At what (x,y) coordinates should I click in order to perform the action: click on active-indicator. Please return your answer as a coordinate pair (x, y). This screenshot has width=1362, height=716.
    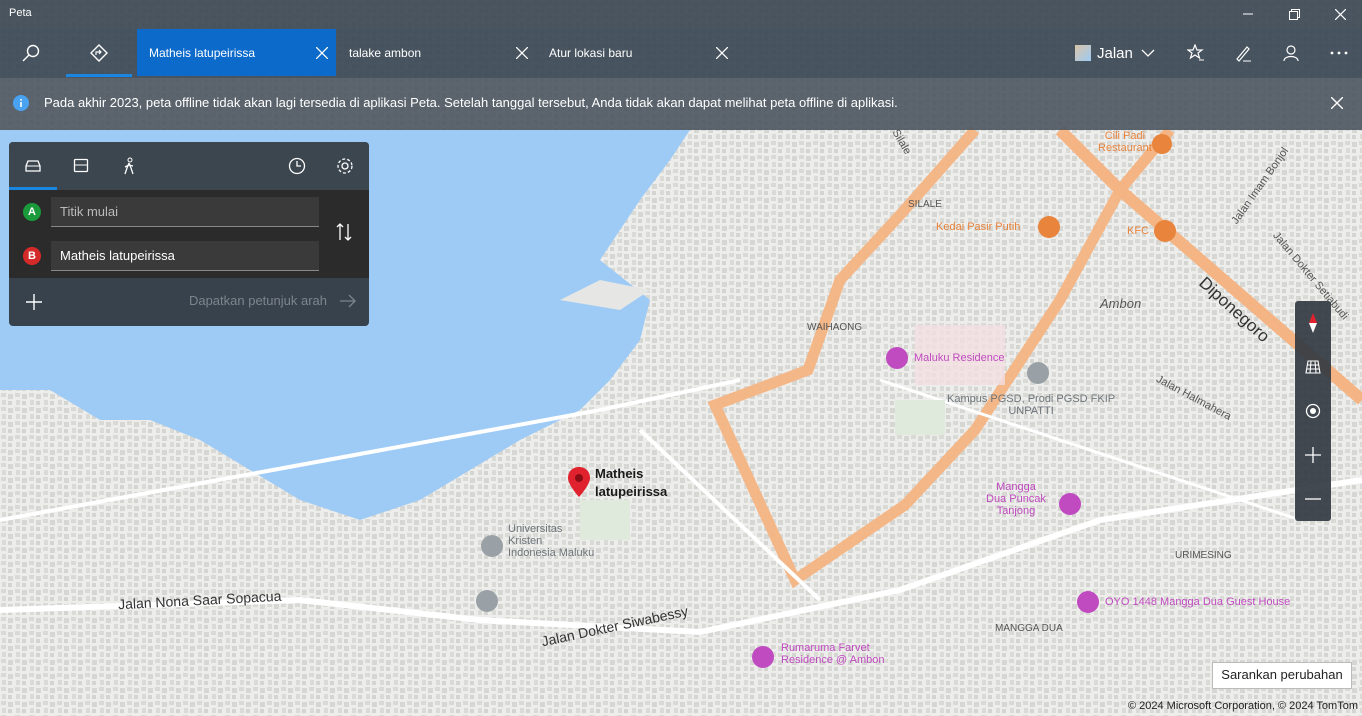
    Looking at the image, I should click on (99, 75).